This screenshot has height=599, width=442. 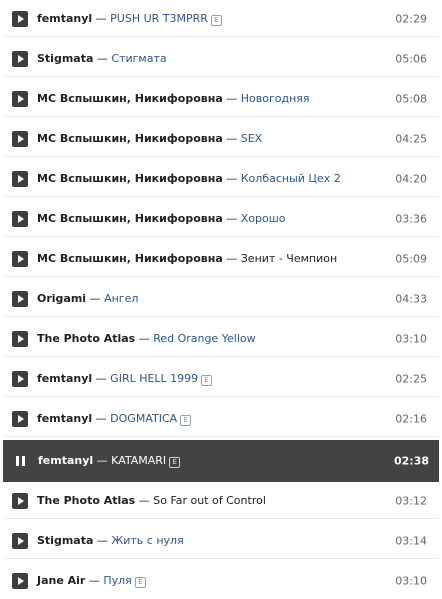 I want to click on track-title: Жить с нуля, so click(x=147, y=540).